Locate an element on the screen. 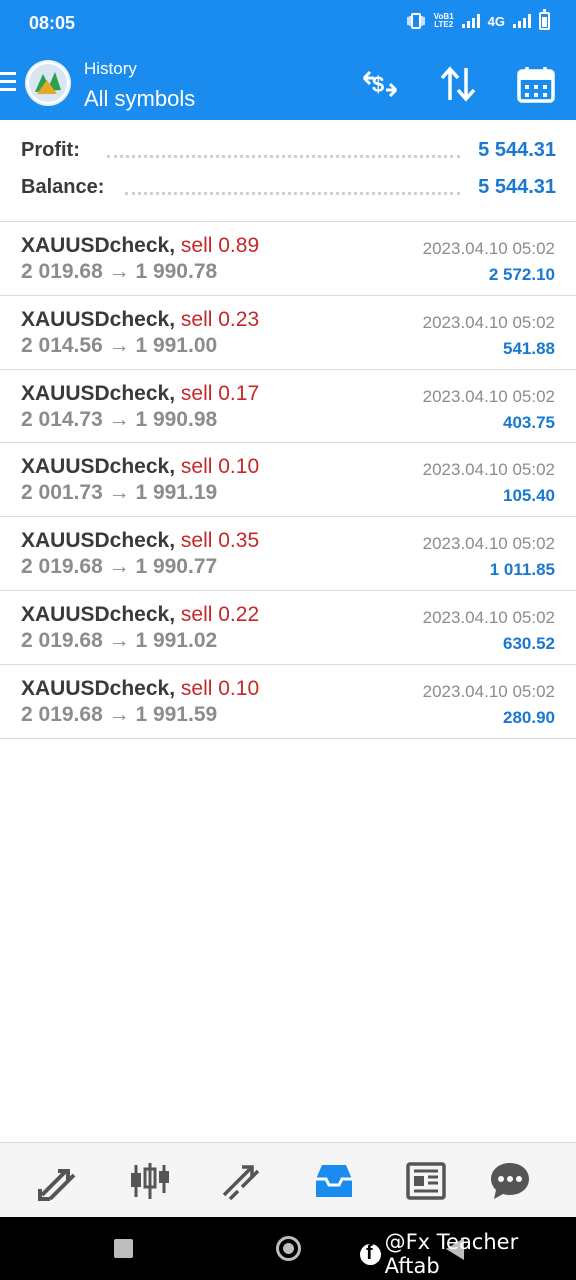  deal-close-price: 1 991.59 is located at coordinates (176, 714).